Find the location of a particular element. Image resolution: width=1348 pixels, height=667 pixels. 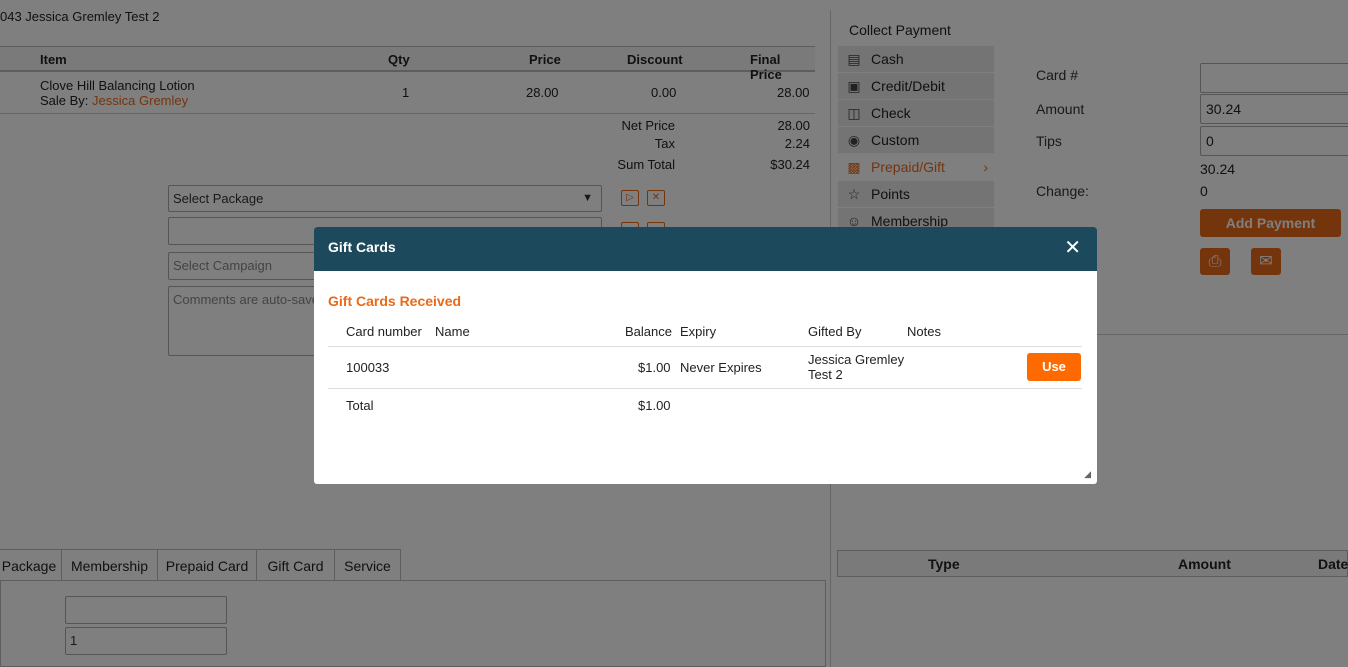

gifted-by-line2: Test 2 is located at coordinates (825, 374).